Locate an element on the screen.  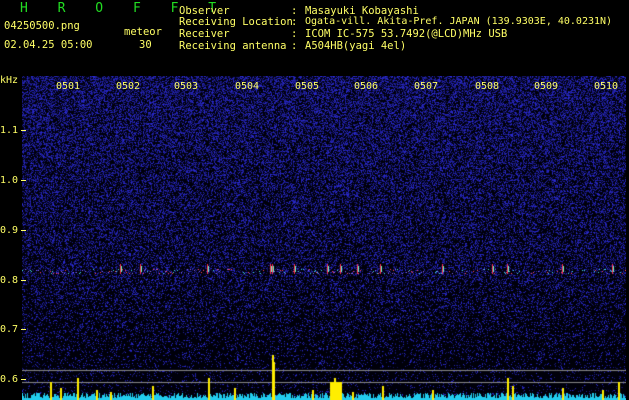
observer-key: Observer is located at coordinates (204, 11).